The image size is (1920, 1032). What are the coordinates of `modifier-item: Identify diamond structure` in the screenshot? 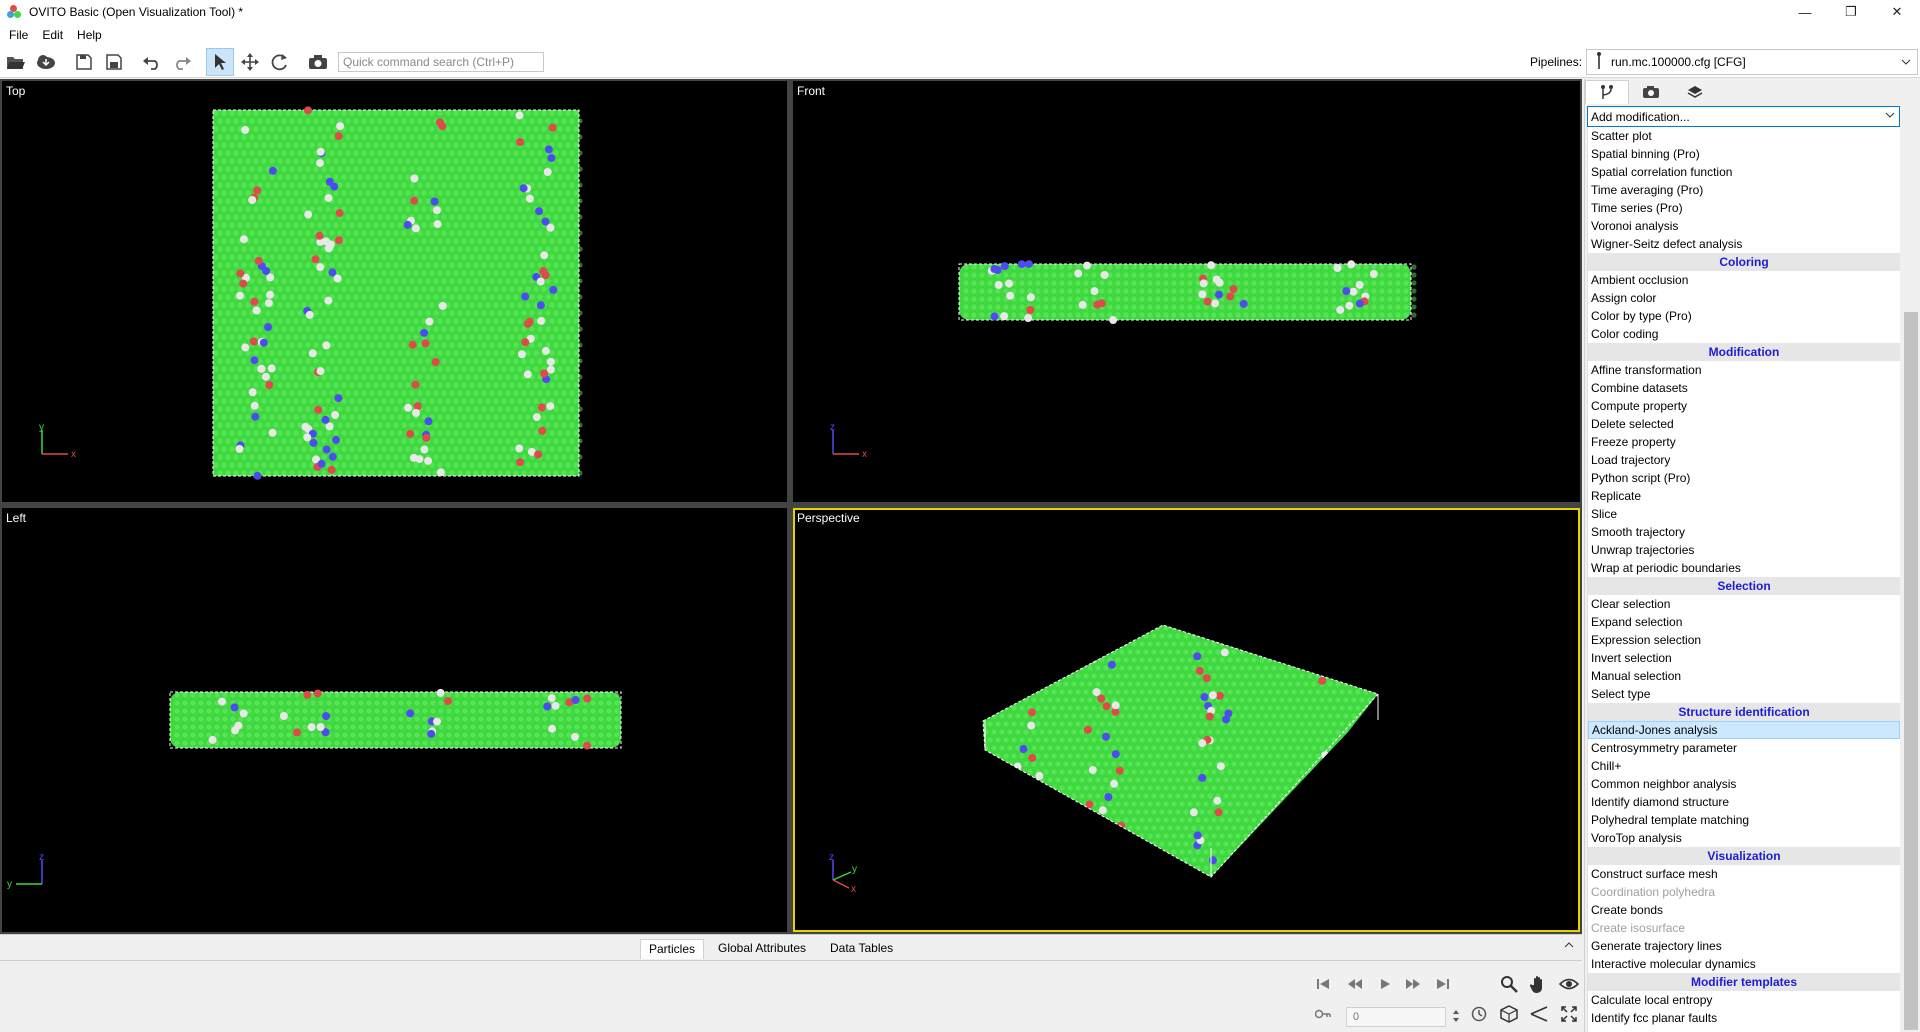 It's located at (1744, 802).